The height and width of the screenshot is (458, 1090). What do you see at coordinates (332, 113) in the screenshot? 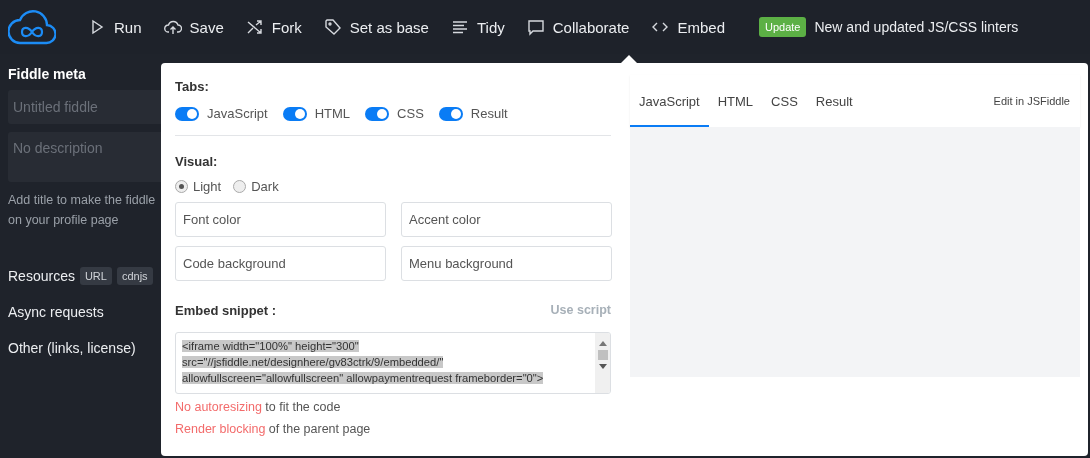
I see `toggle-label: HTML` at bounding box center [332, 113].